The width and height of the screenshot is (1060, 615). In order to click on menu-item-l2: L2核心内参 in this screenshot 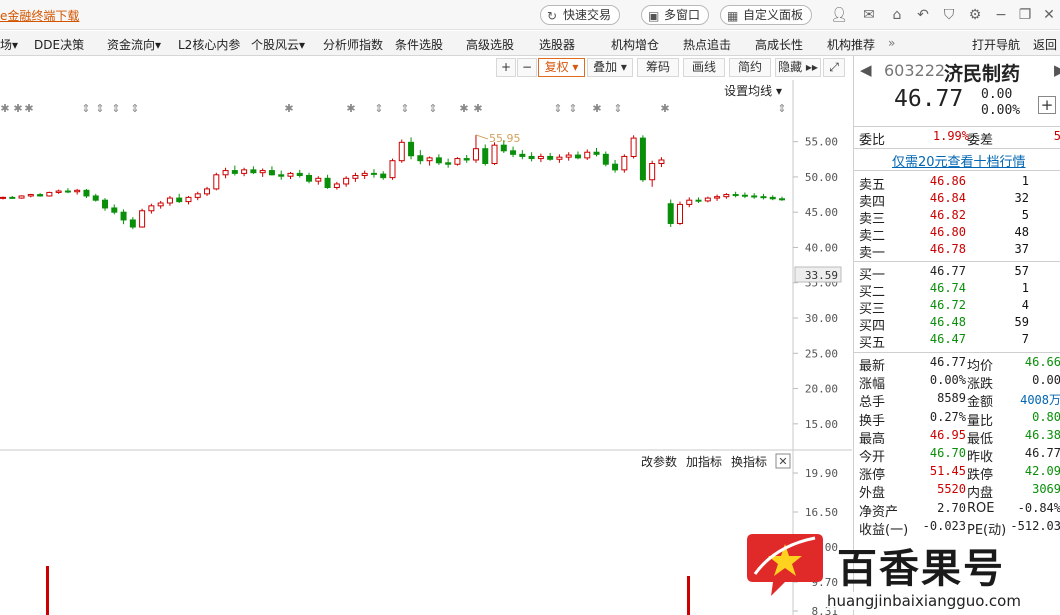, I will do `click(209, 44)`.